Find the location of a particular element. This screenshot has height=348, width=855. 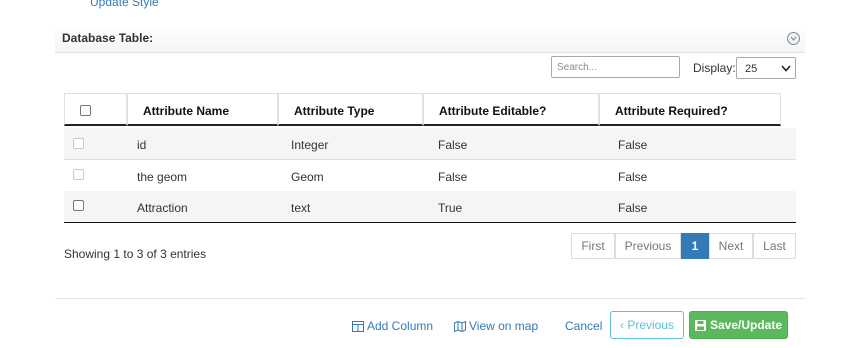

cell-attribute-name: Attraction is located at coordinates (162, 208).